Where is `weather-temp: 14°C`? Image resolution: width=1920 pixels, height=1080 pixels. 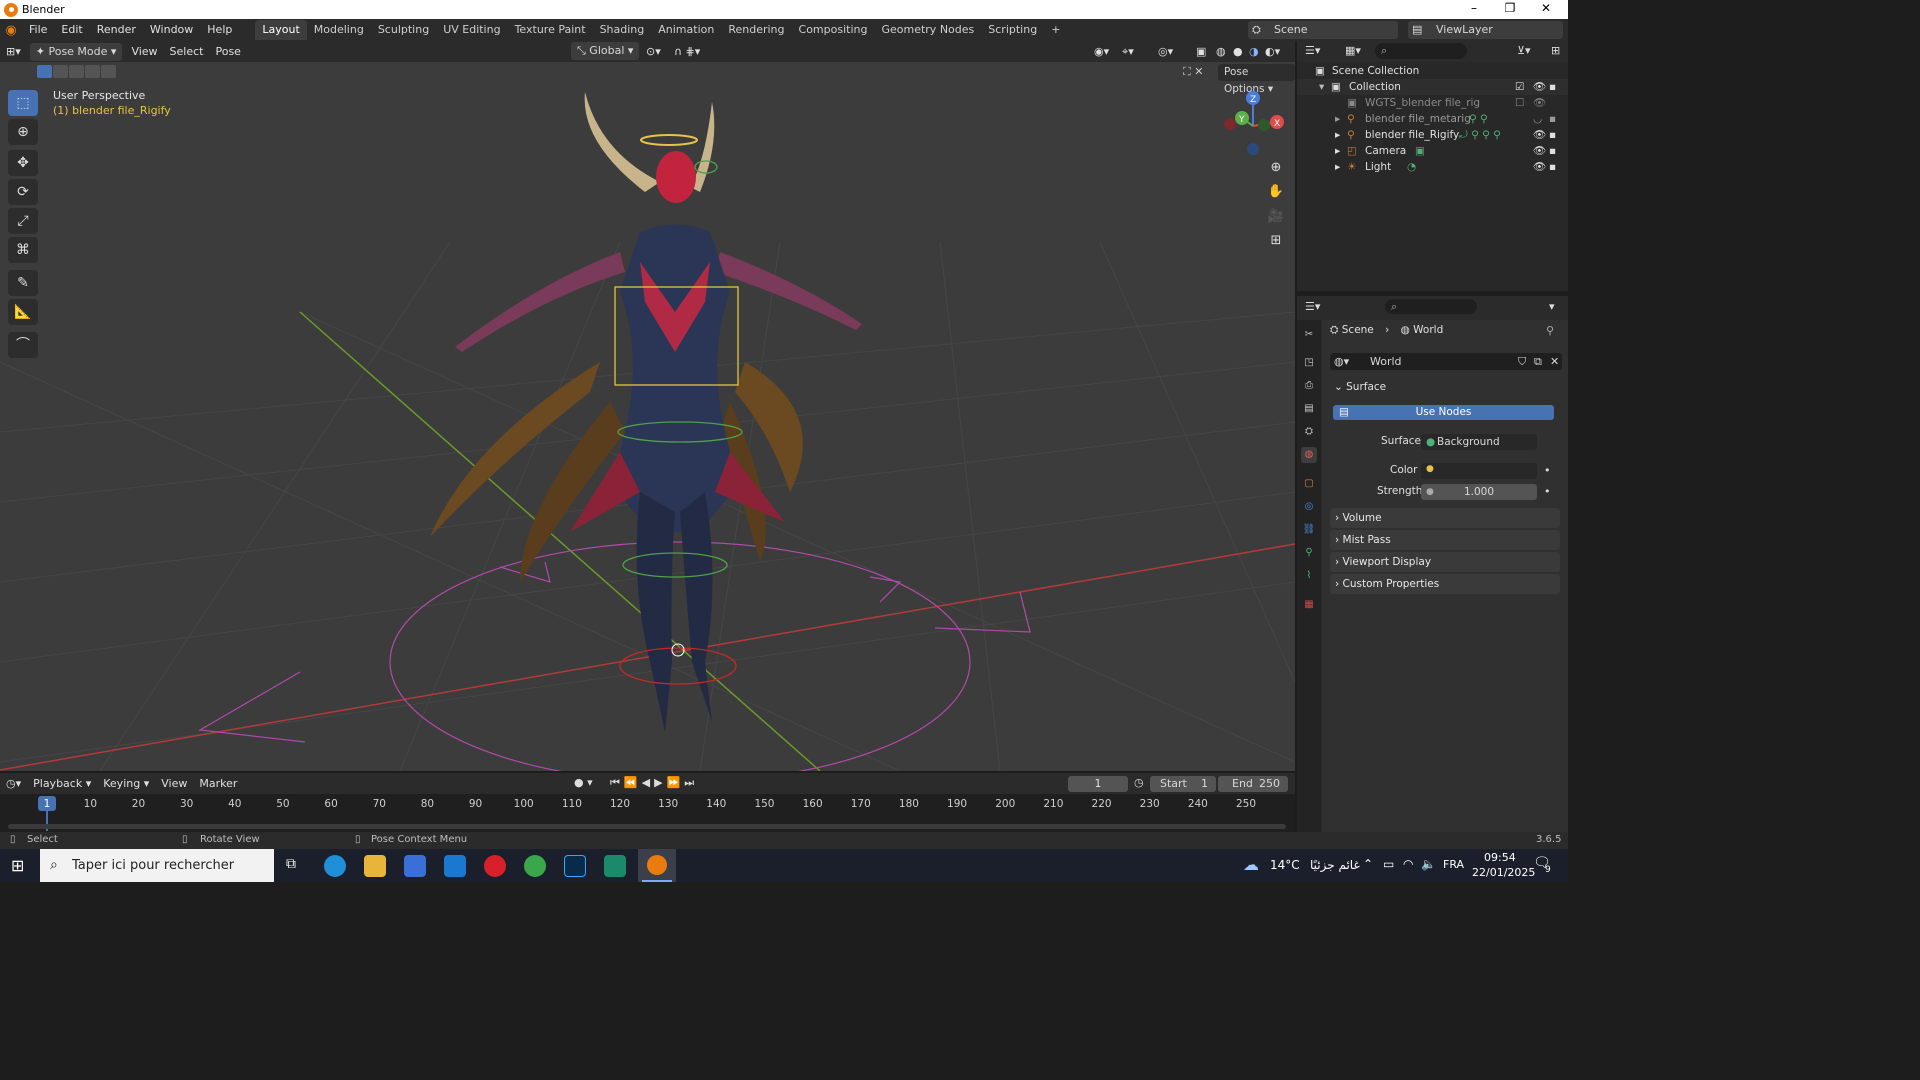
weather-temp: 14°C is located at coordinates (1285, 865).